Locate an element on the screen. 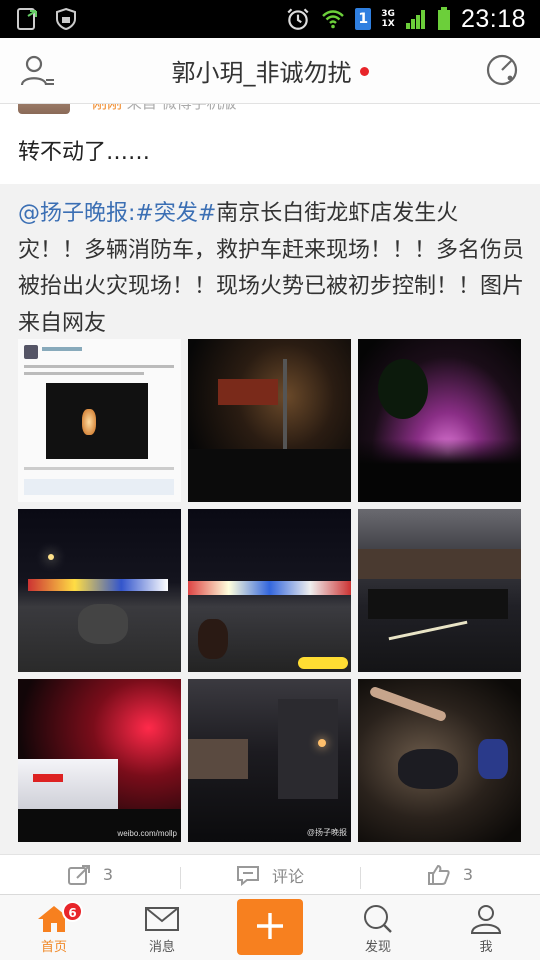 This screenshot has width=540, height=960. status-bar: 1 3G 1X 23:18 is located at coordinates (270, 19).